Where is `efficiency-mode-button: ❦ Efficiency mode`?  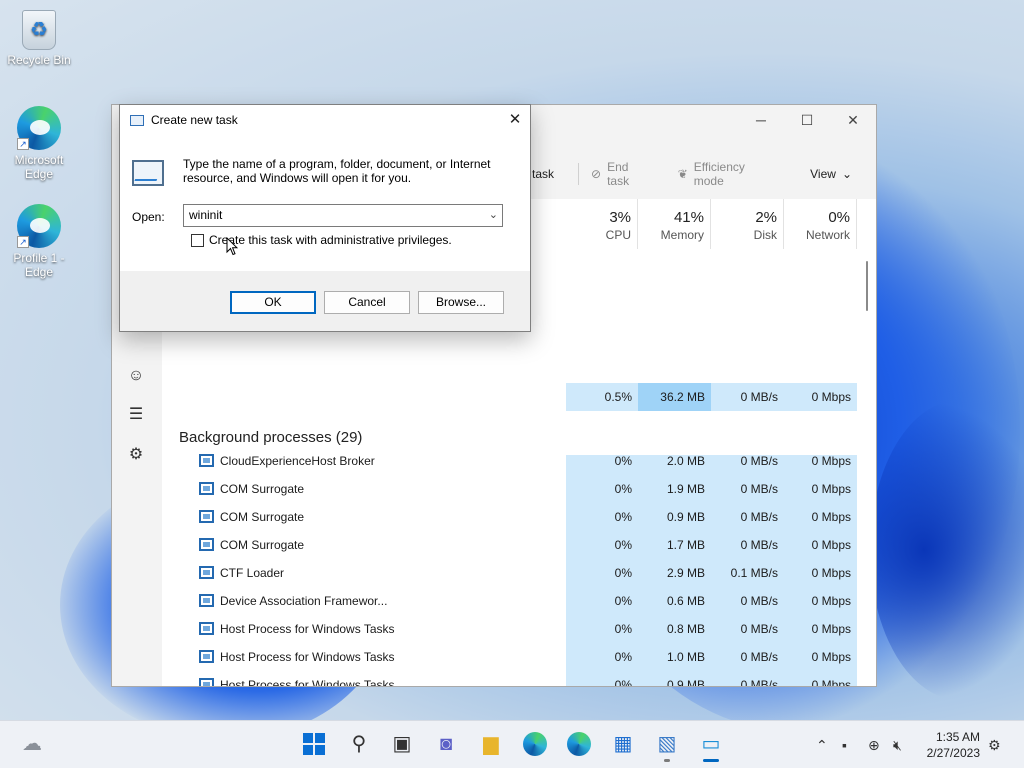 efficiency-mode-button: ❦ Efficiency mode is located at coordinates (728, 174).